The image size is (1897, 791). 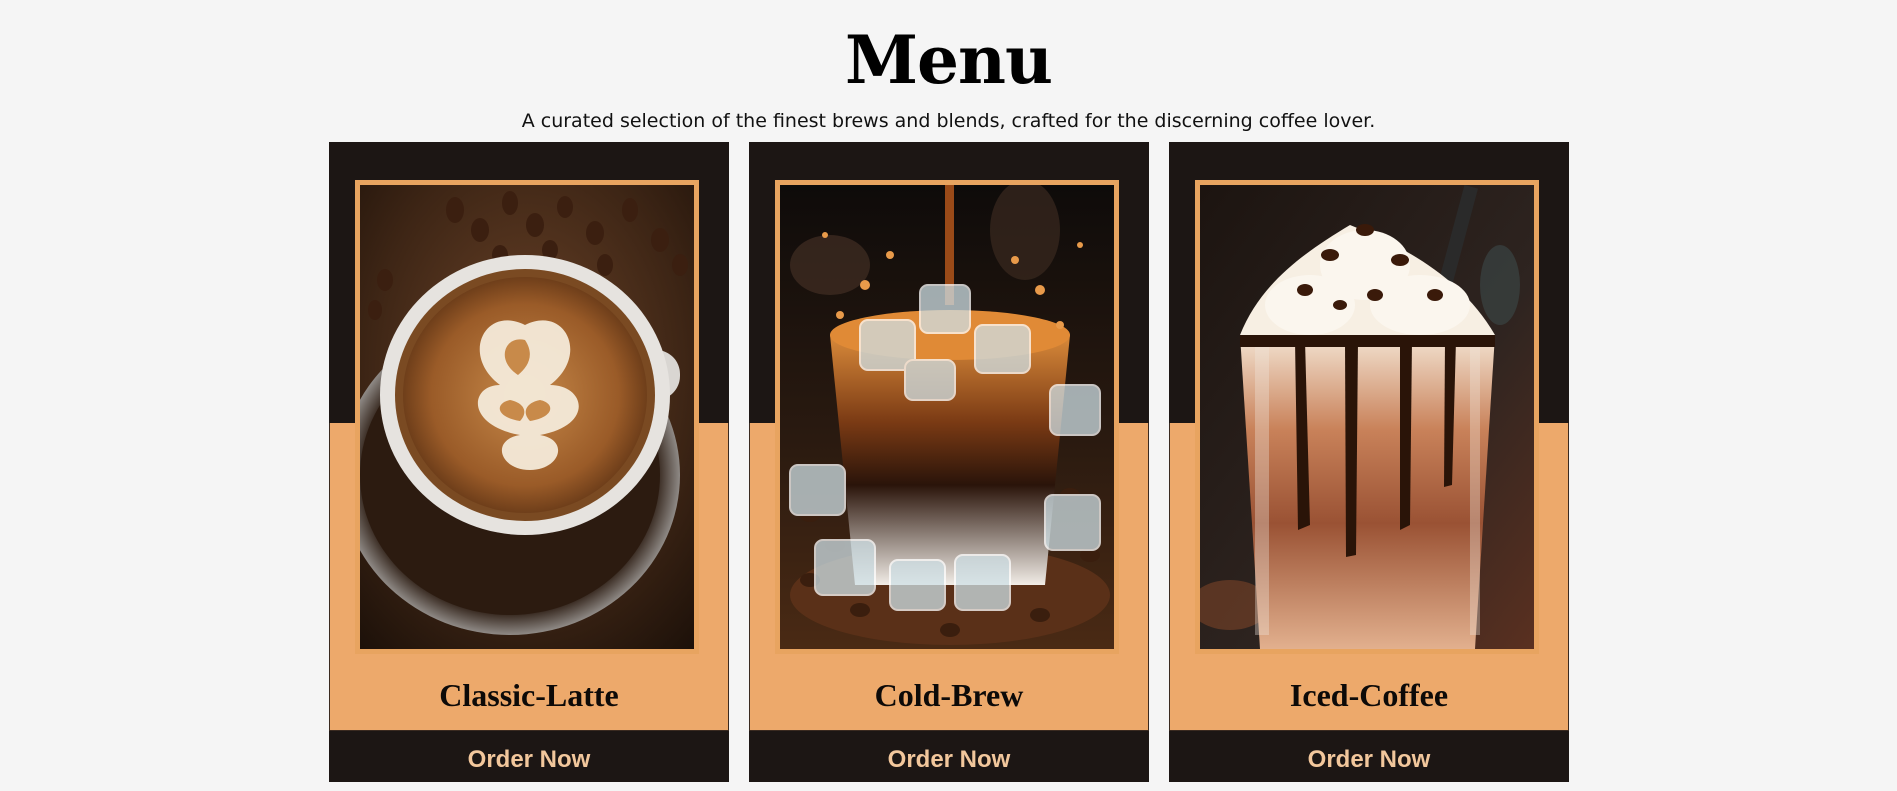 What do you see at coordinates (948, 60) in the screenshot?
I see `page-title: Menu` at bounding box center [948, 60].